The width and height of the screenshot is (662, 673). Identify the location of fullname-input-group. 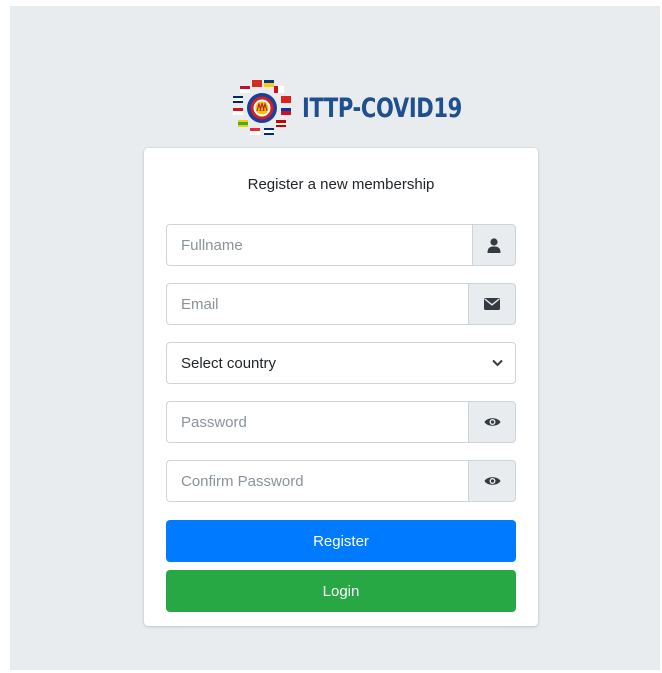
(341, 245).